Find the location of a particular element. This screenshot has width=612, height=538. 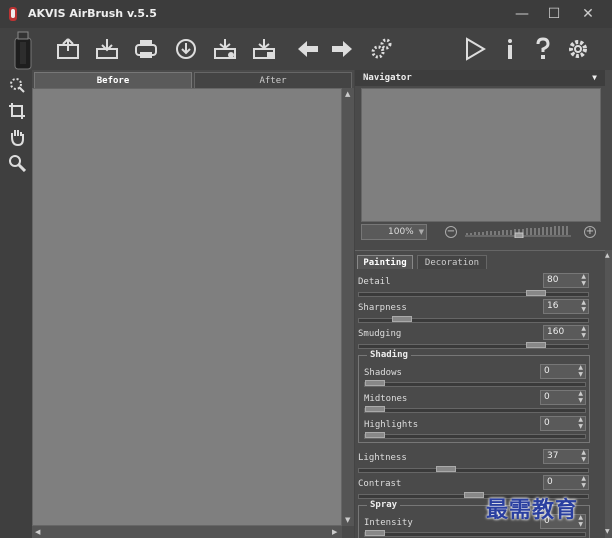

plugin-icon is located at coordinates (264, 49).